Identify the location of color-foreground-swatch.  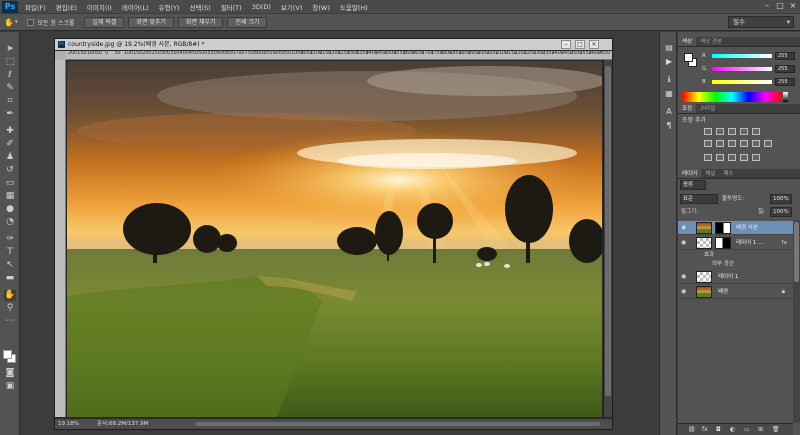
(688, 57).